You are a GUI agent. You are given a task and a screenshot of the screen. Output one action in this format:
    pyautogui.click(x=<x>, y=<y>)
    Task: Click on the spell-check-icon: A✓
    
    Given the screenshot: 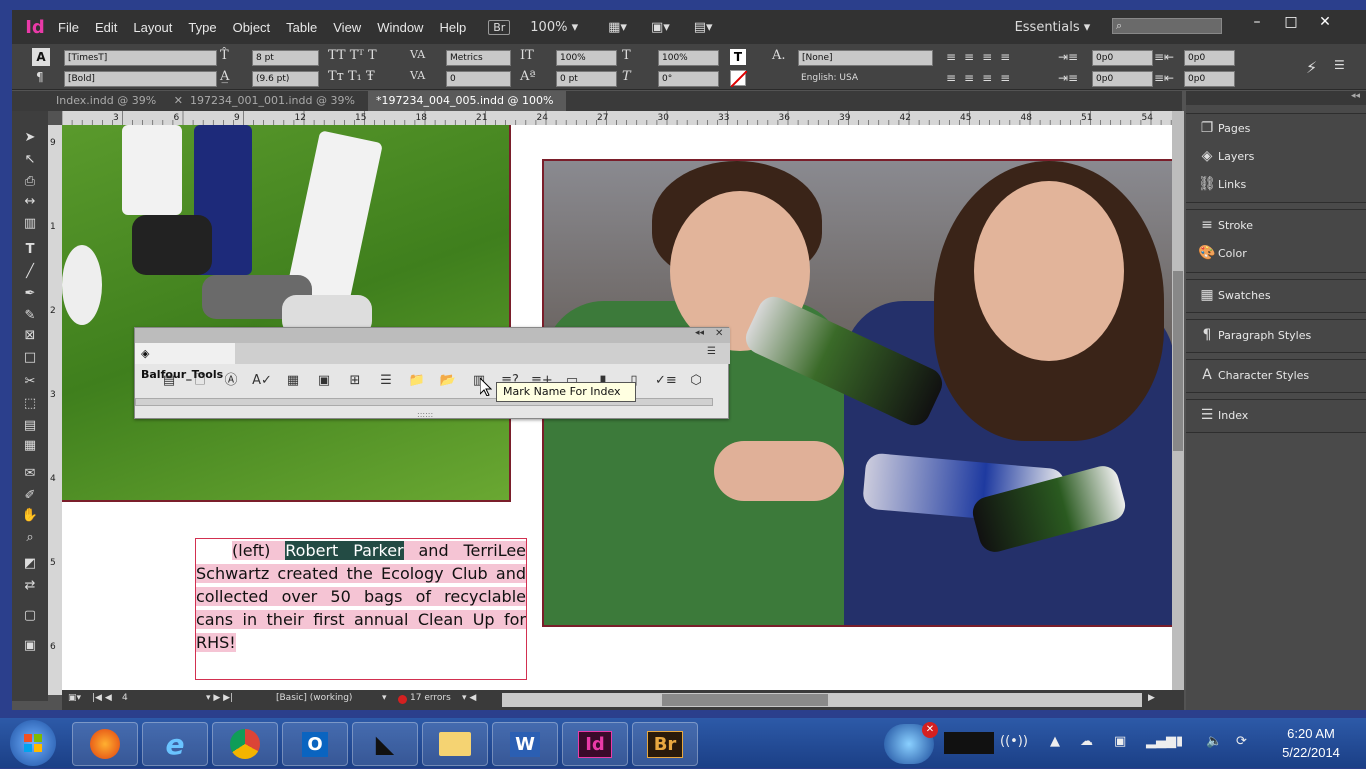 What is the action you would take?
    pyautogui.click(x=262, y=381)
    